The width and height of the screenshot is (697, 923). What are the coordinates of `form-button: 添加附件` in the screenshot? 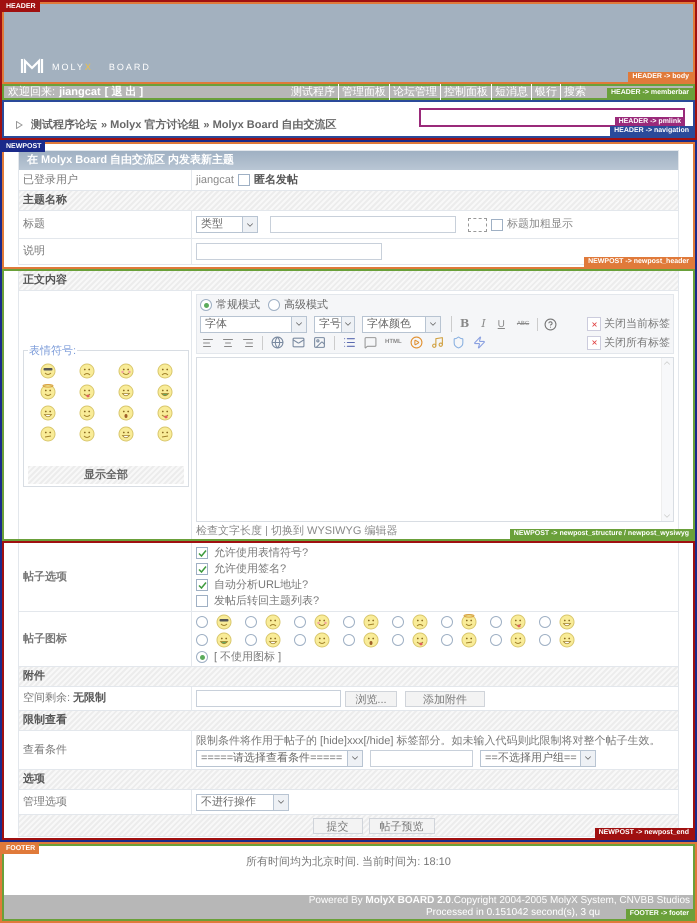 It's located at (445, 698).